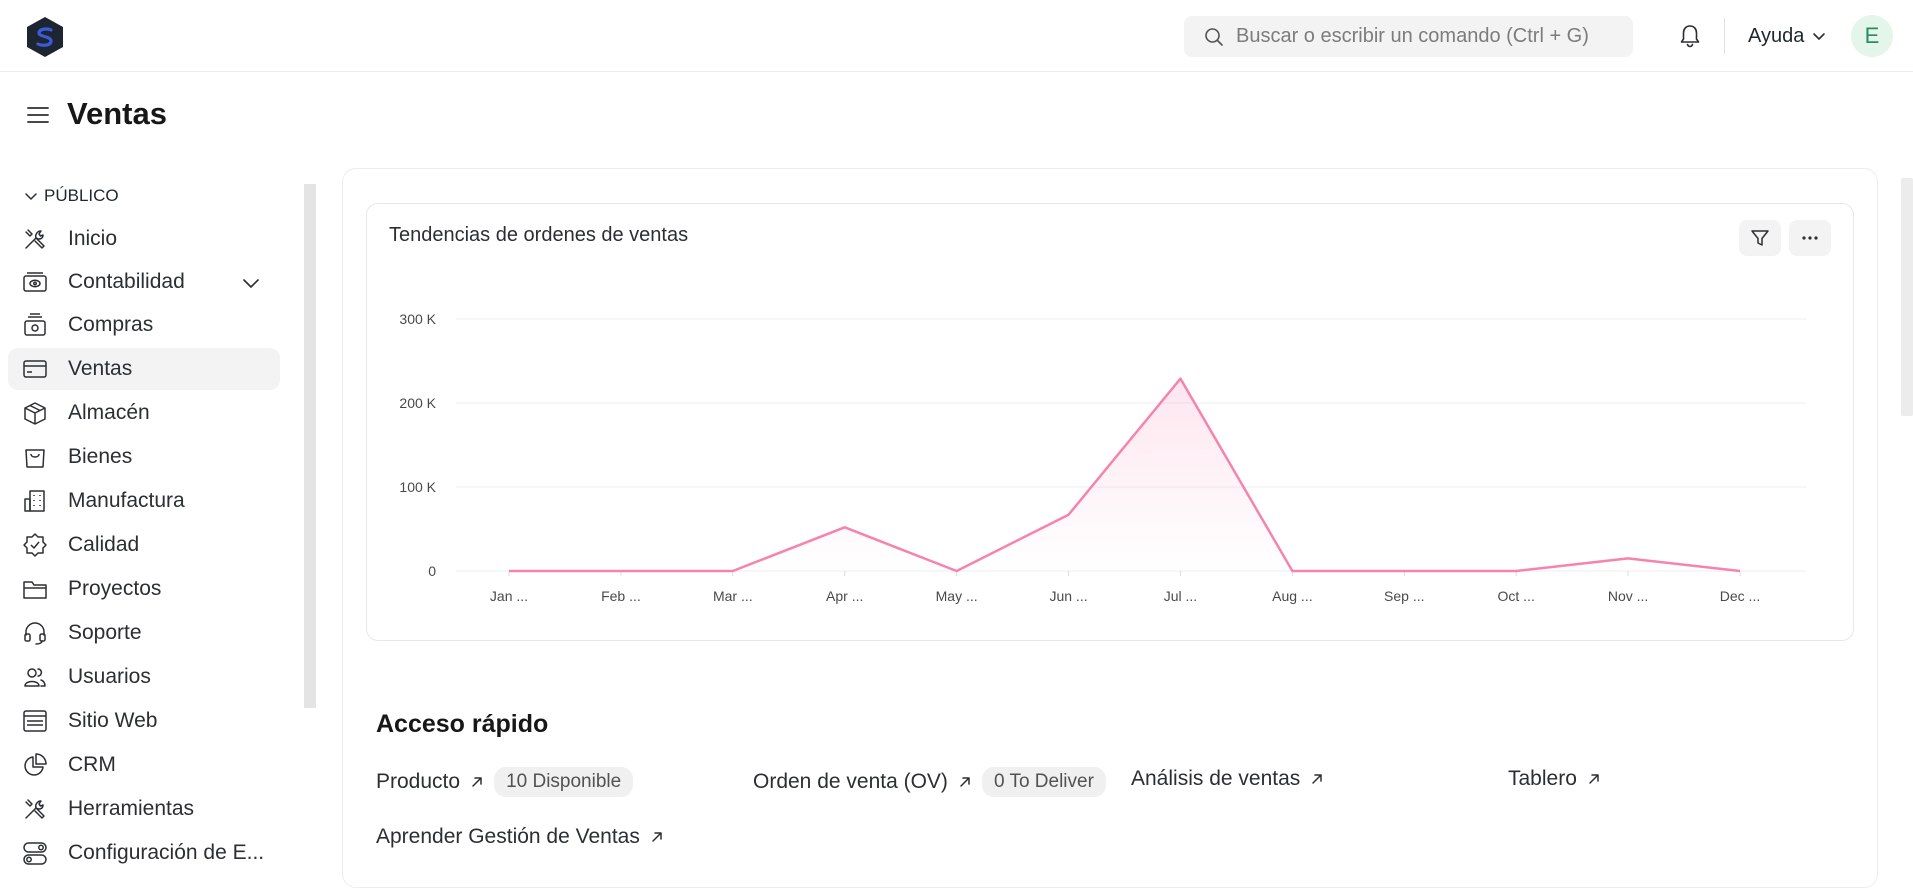  Describe the element at coordinates (417, 319) in the screenshot. I see `y-tick-label: 300 K` at that location.